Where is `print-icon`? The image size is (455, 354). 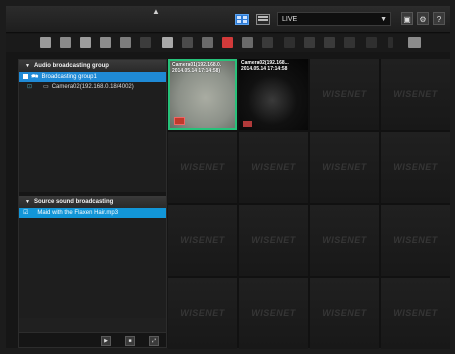 print-icon is located at coordinates (207, 42).